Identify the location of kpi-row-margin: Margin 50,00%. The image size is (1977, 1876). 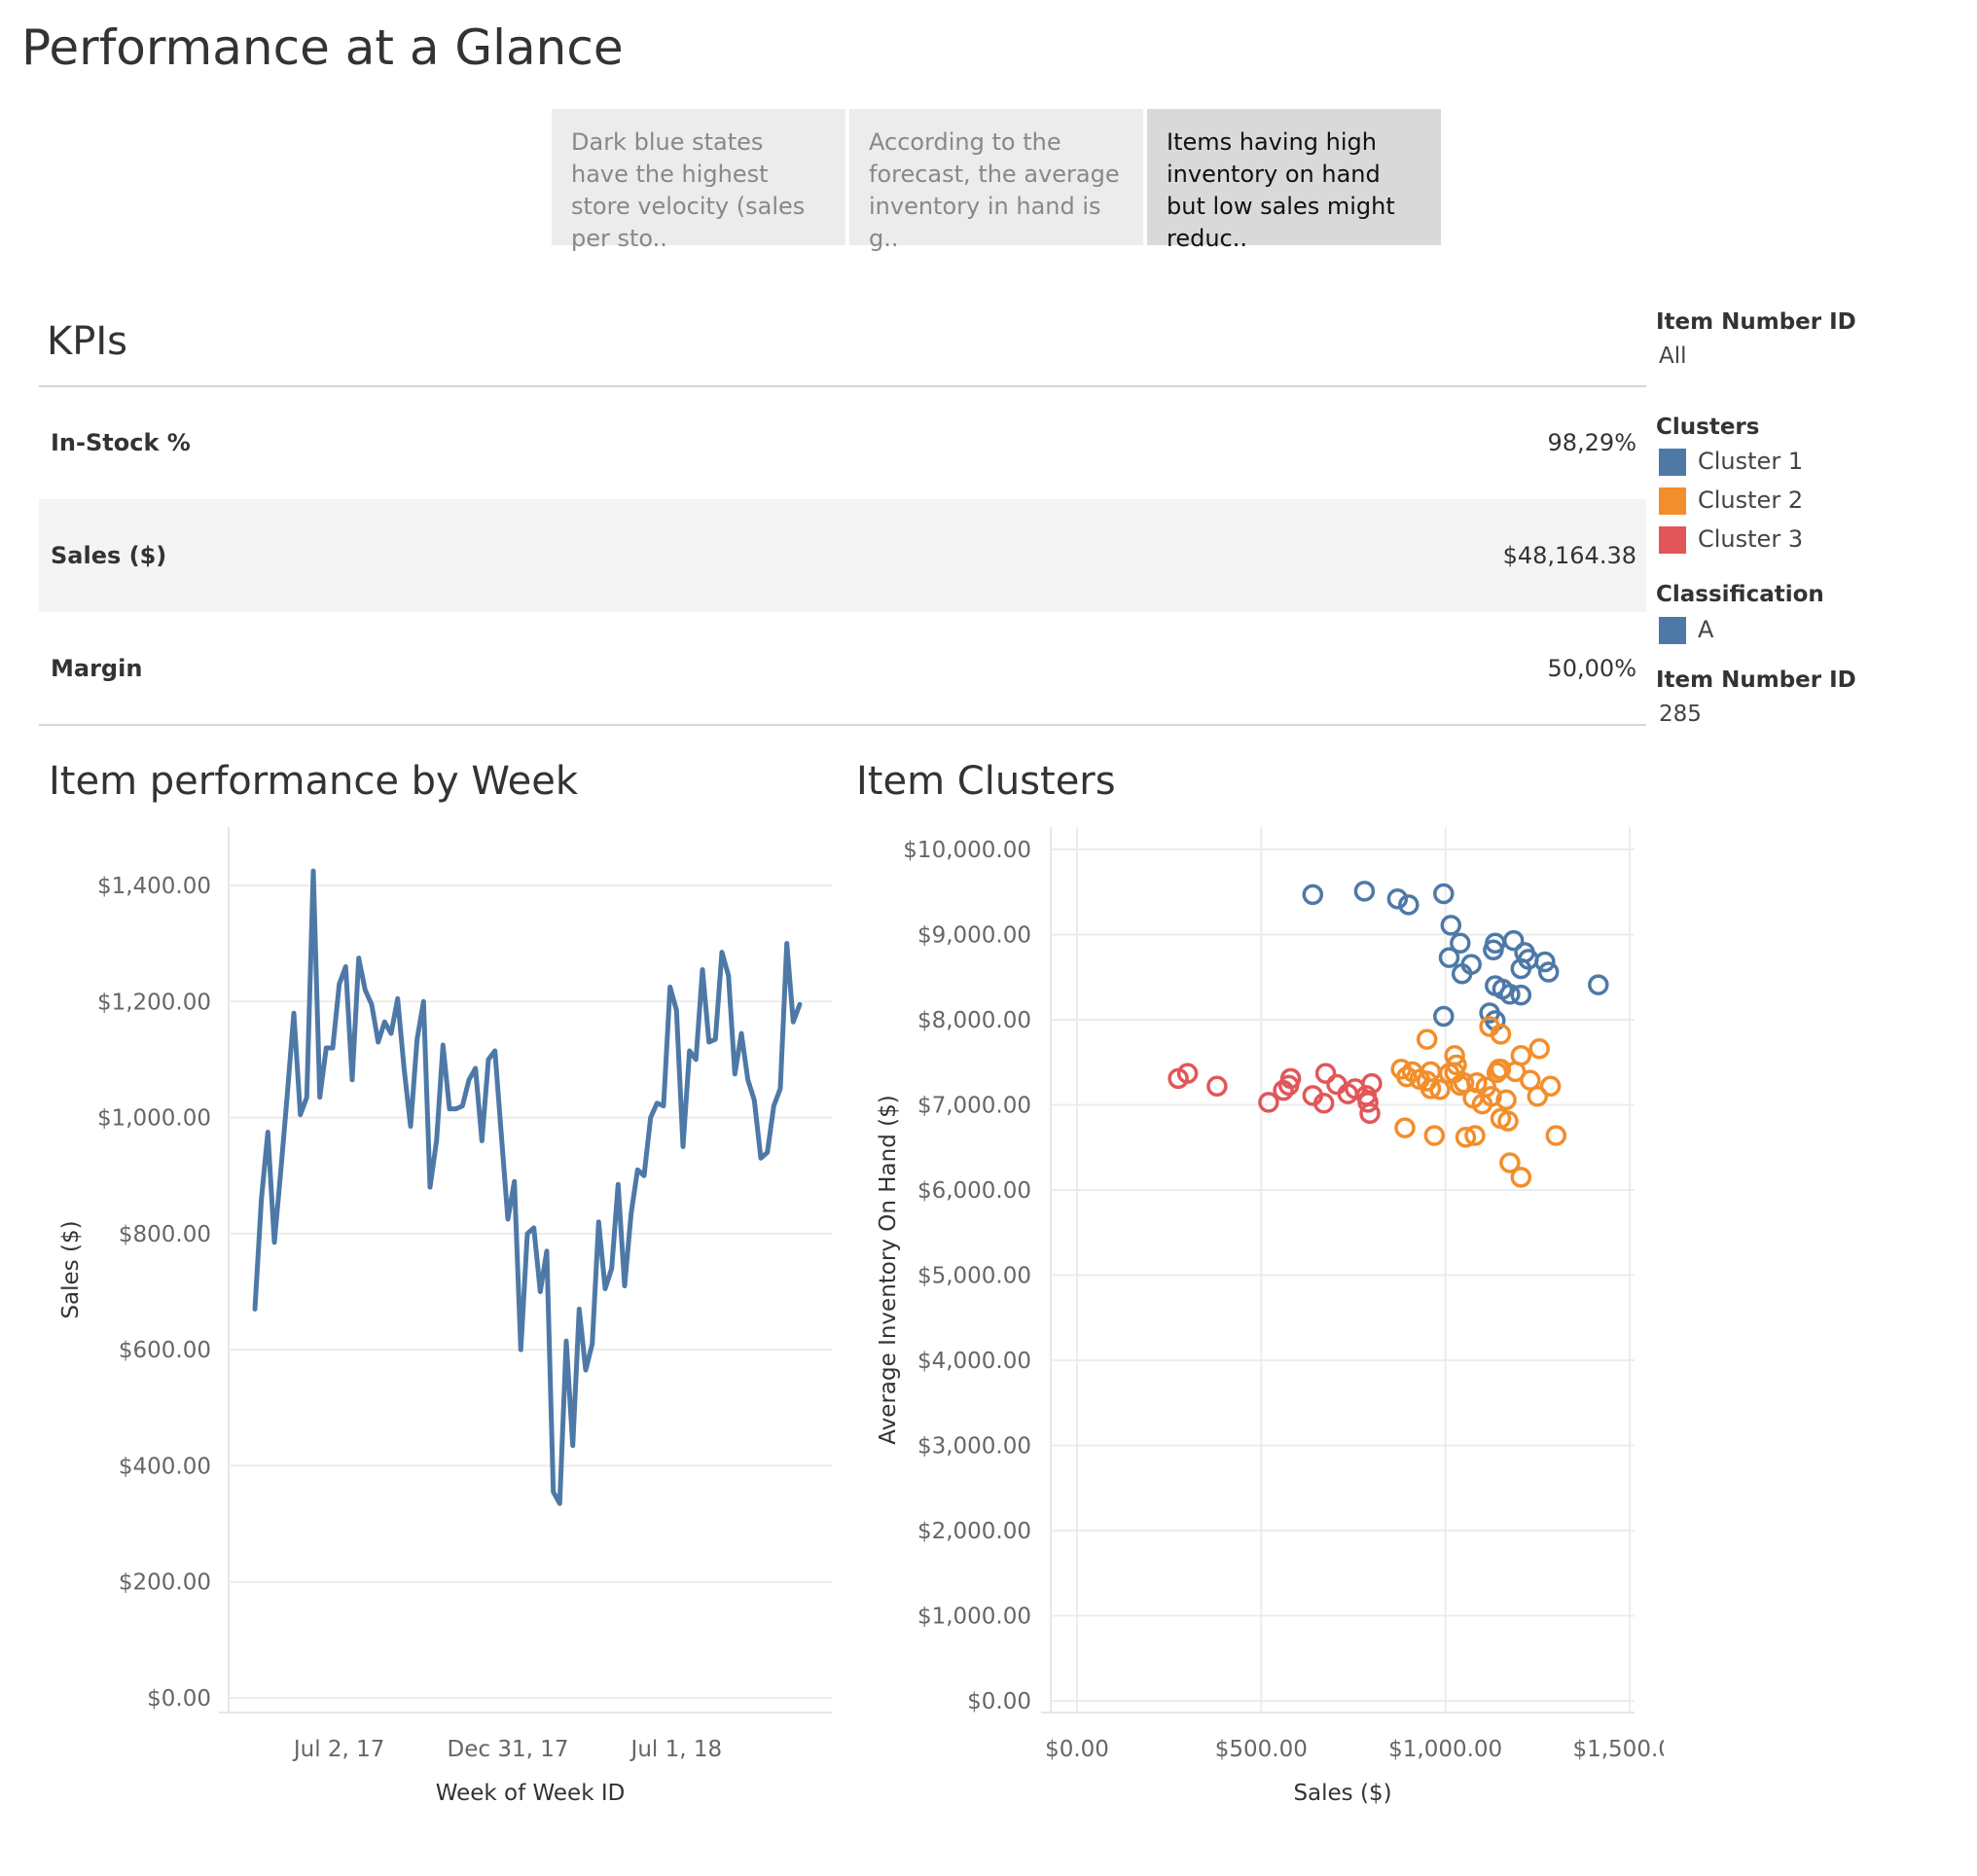
(842, 668).